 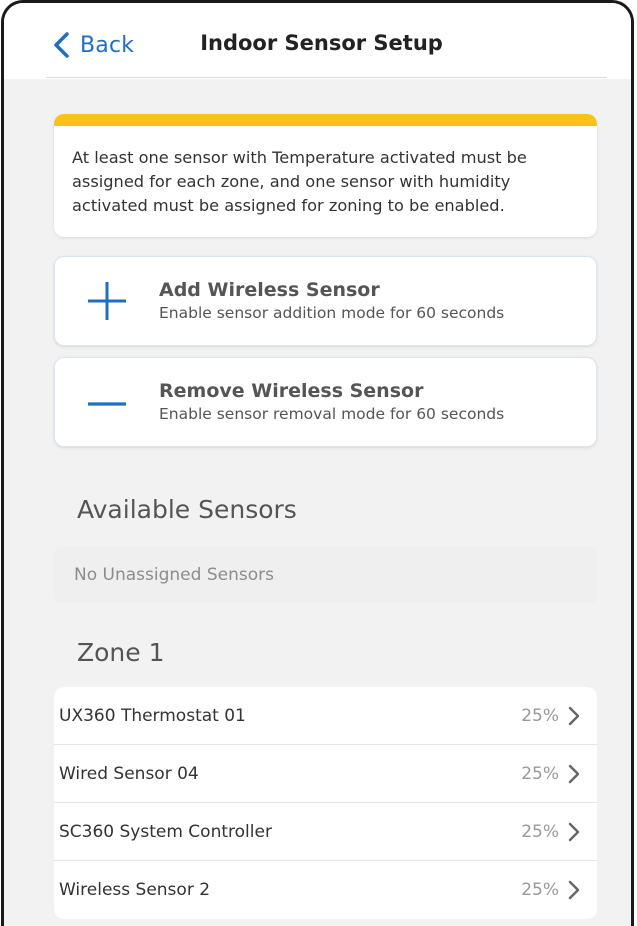 I want to click on sensor-row: Wireless Sensor 2 25%, so click(x=325, y=890).